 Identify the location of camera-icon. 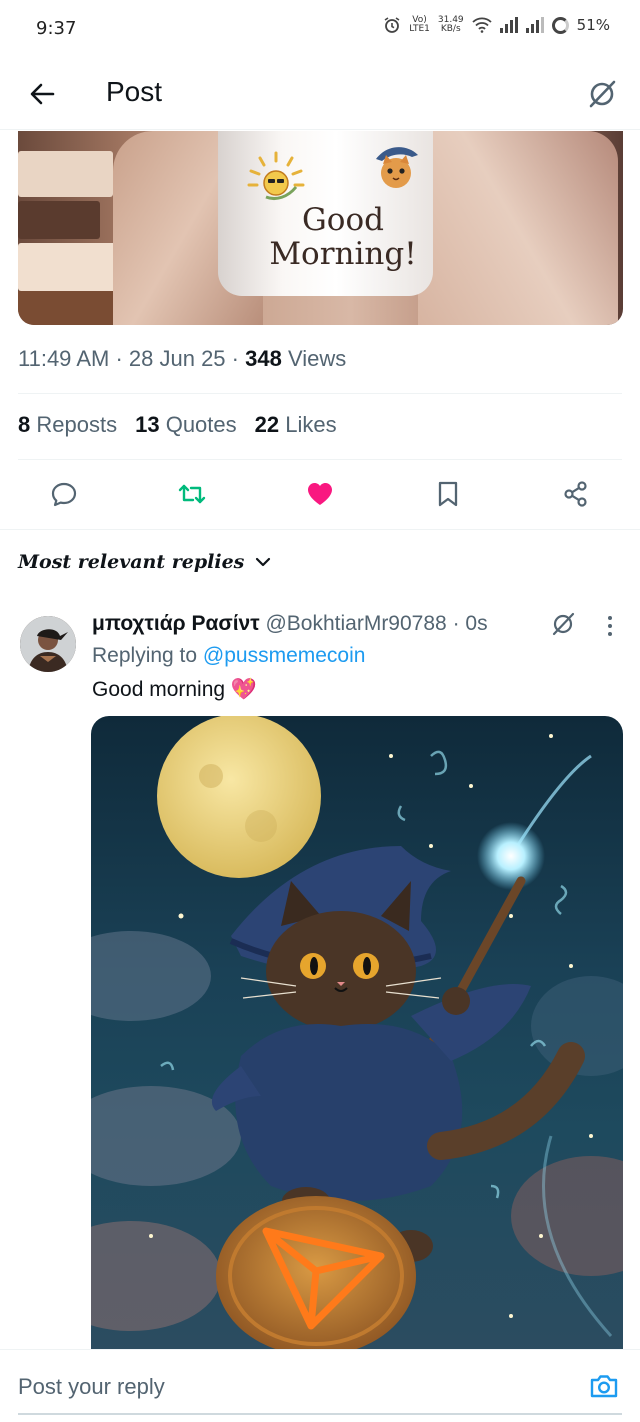
(604, 1386).